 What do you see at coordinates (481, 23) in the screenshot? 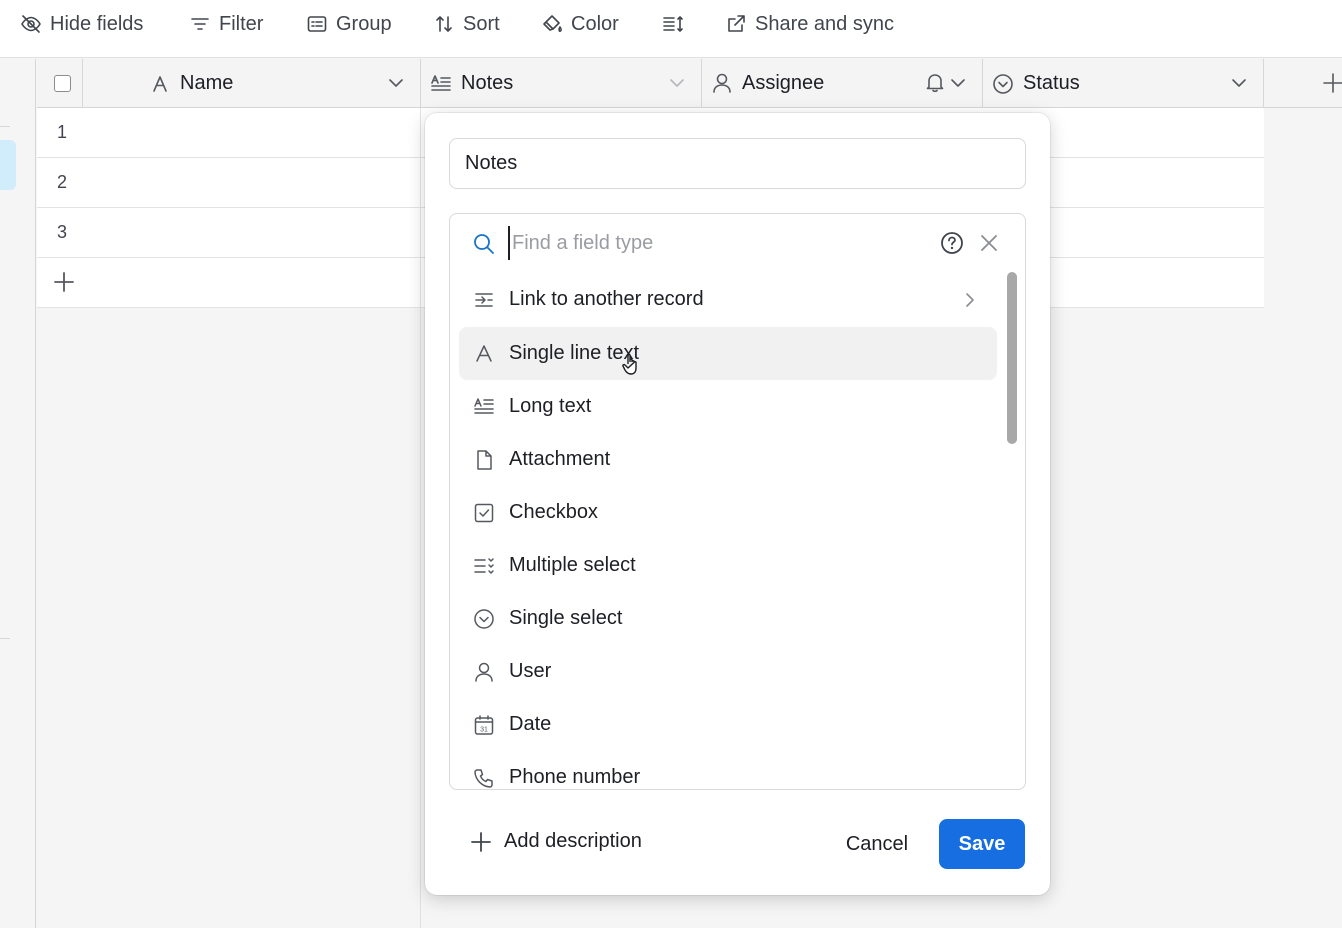
I see `sort-label: Sort` at bounding box center [481, 23].